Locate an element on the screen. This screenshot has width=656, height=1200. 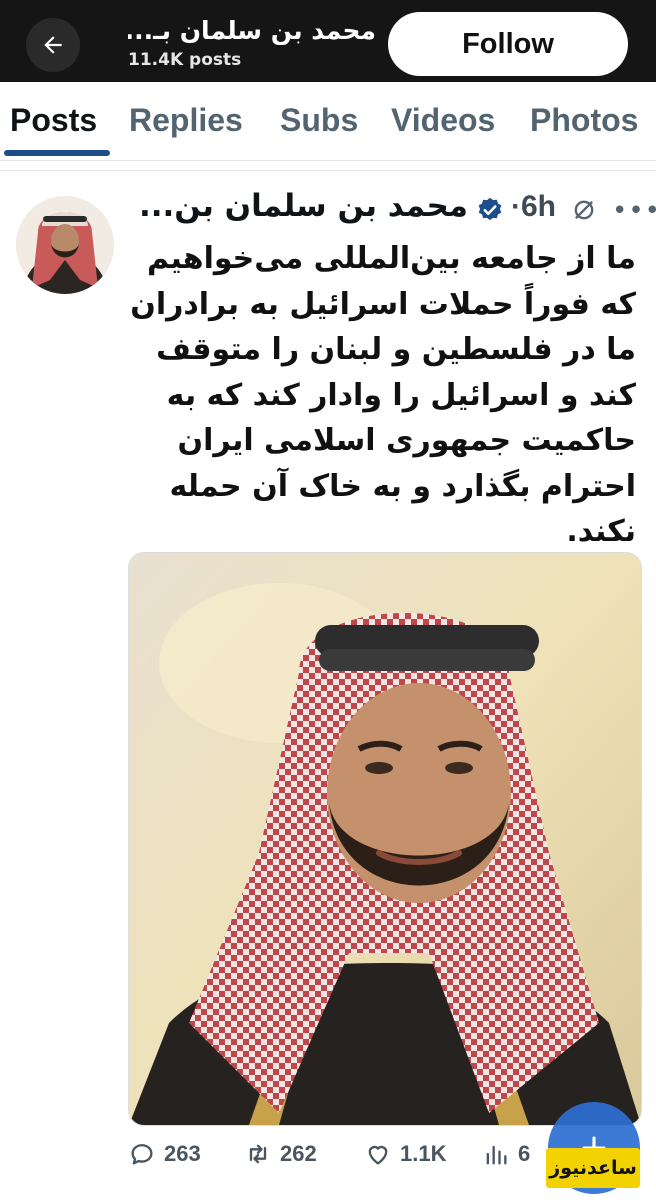
grok-icon is located at coordinates (584, 210).